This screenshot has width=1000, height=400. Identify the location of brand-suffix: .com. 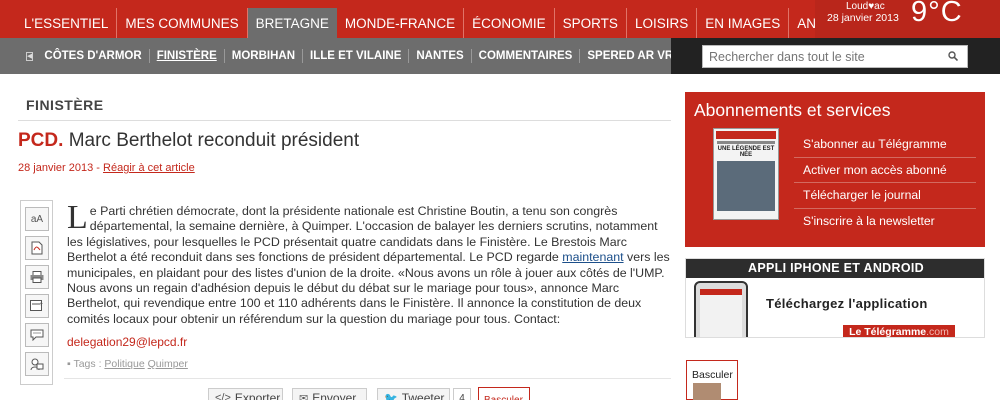
(937, 332).